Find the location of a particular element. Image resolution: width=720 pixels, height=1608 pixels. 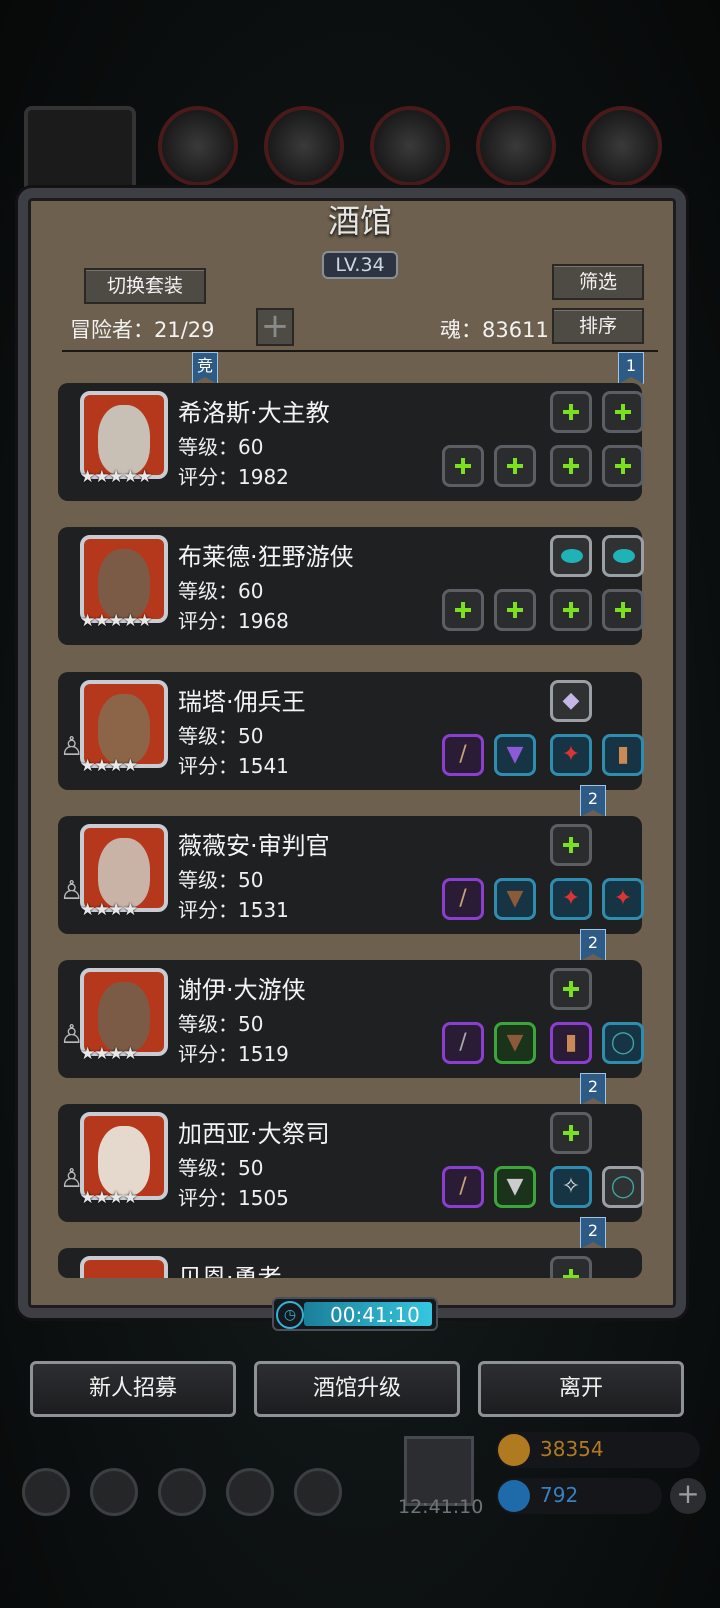

page-title: 酒馆 is located at coordinates (359, 221).